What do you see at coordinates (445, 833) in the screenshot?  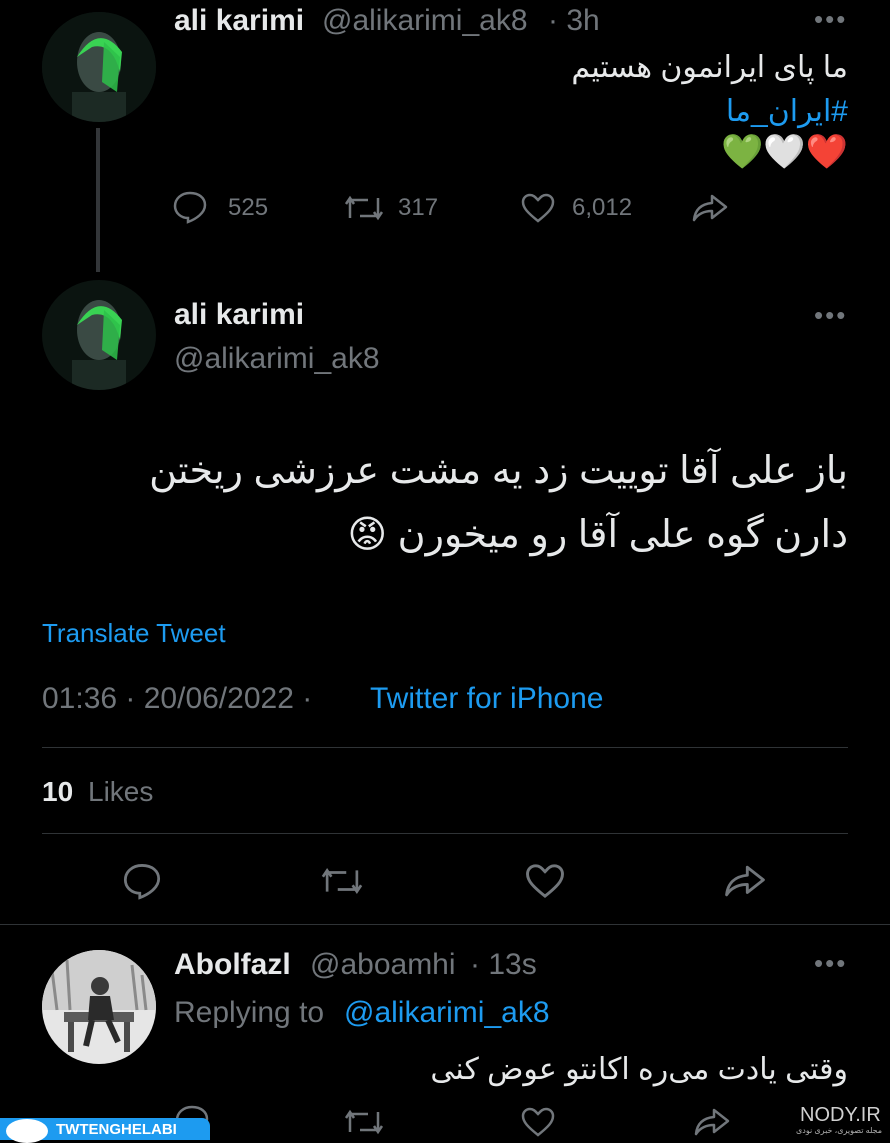 I see `divider-bottom` at bounding box center [445, 833].